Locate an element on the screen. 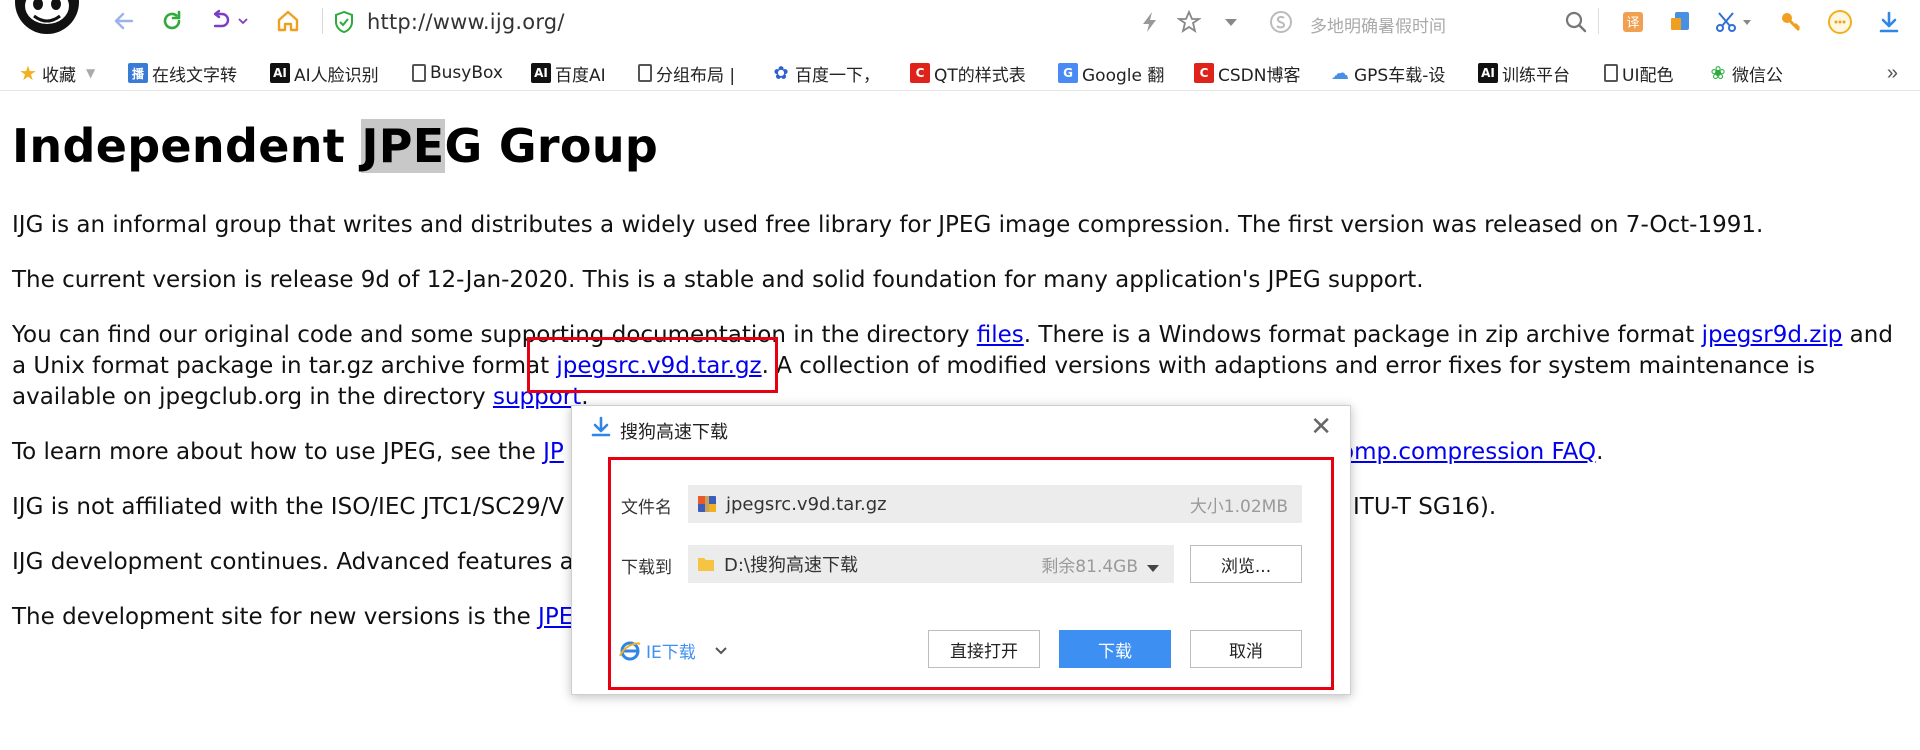  folder-icon is located at coordinates (706, 564).